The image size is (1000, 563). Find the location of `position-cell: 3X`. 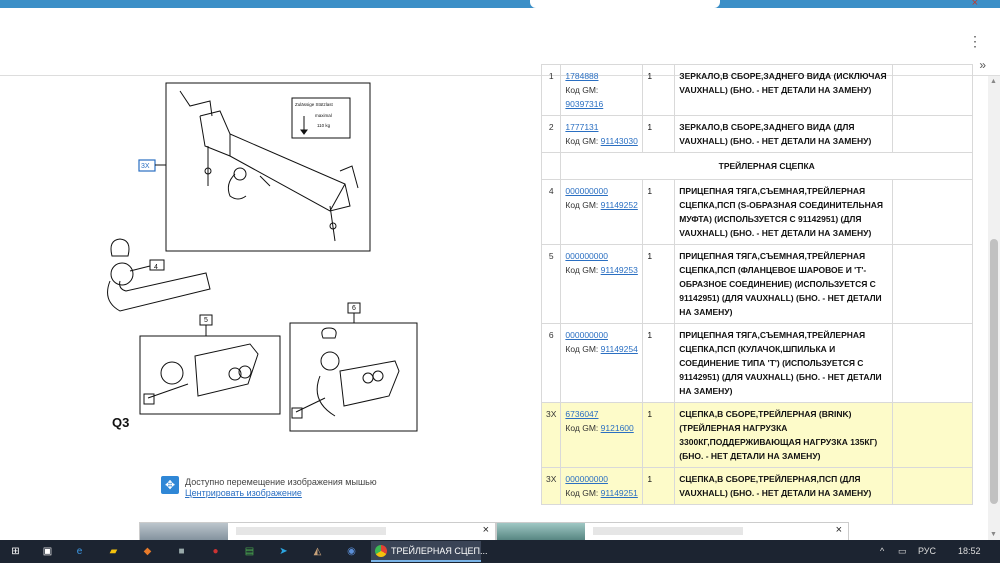

position-cell: 3X is located at coordinates (551, 486).